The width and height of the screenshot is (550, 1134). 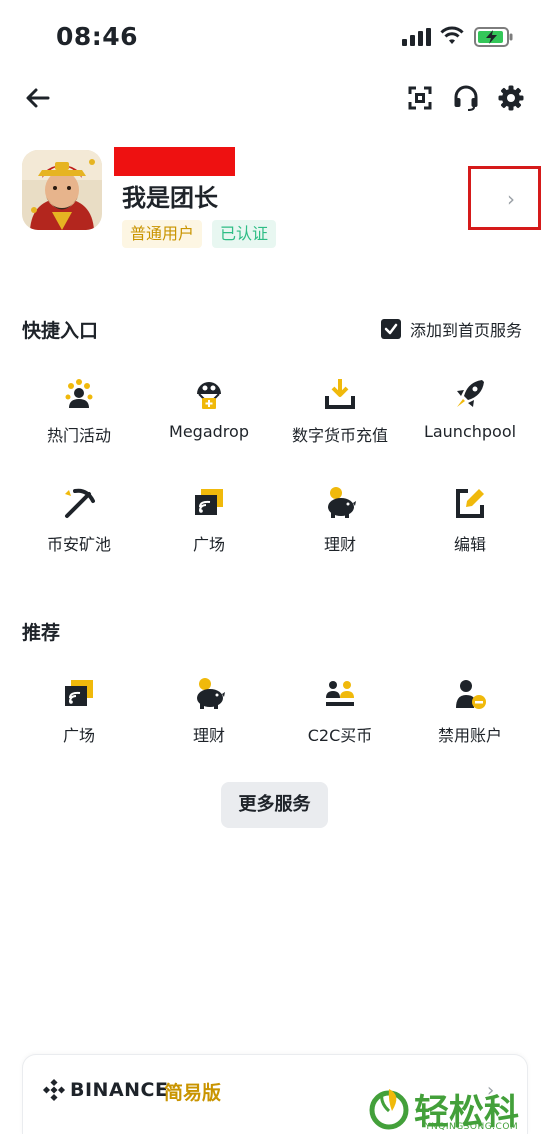 What do you see at coordinates (170, 198) in the screenshot?
I see `profile-nickname: 我是团长` at bounding box center [170, 198].